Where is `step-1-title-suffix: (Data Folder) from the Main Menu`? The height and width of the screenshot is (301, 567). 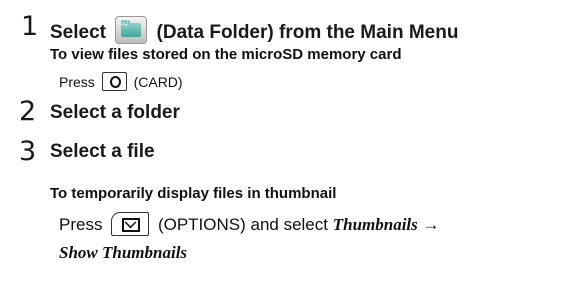 step-1-title-suffix: (Data Folder) from the Main Menu is located at coordinates (307, 32).